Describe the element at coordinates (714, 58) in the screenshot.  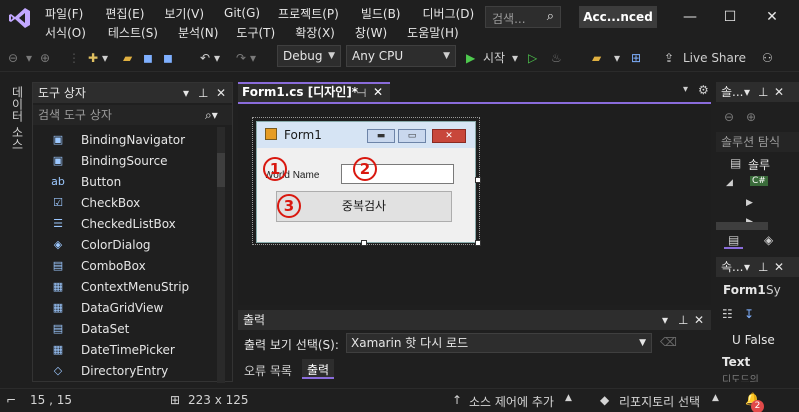
I see `live-share-button: Live Share` at that location.